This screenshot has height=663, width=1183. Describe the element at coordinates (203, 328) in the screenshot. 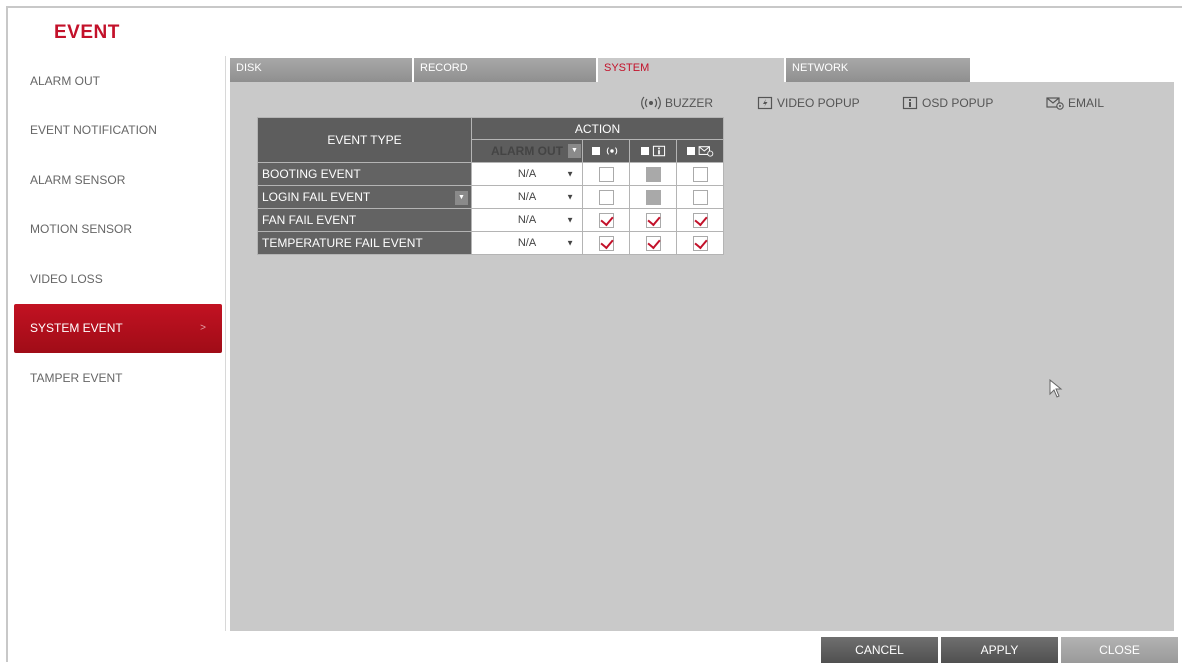

I see `chevron-right-icon: >` at that location.